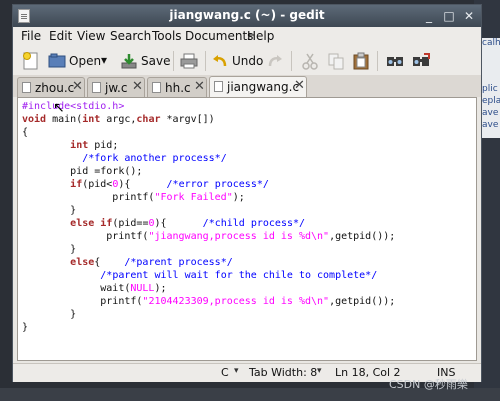 The image size is (500, 401). What do you see at coordinates (220, 61) in the screenshot?
I see `undo-icon` at bounding box center [220, 61].